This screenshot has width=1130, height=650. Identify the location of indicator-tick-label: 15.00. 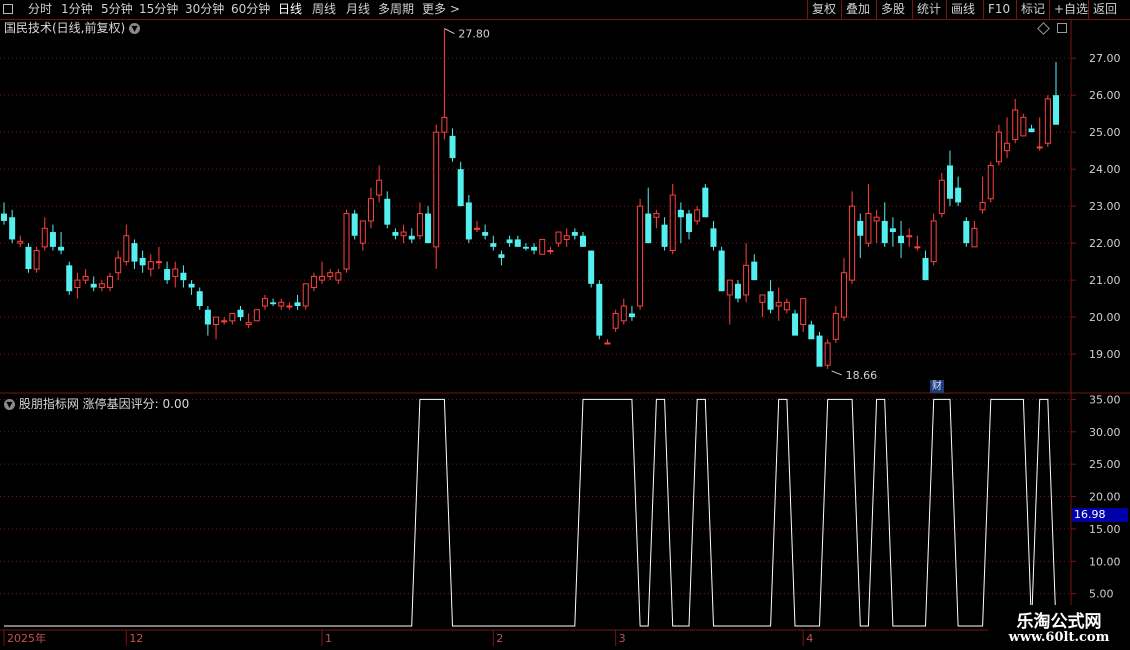
(1105, 529).